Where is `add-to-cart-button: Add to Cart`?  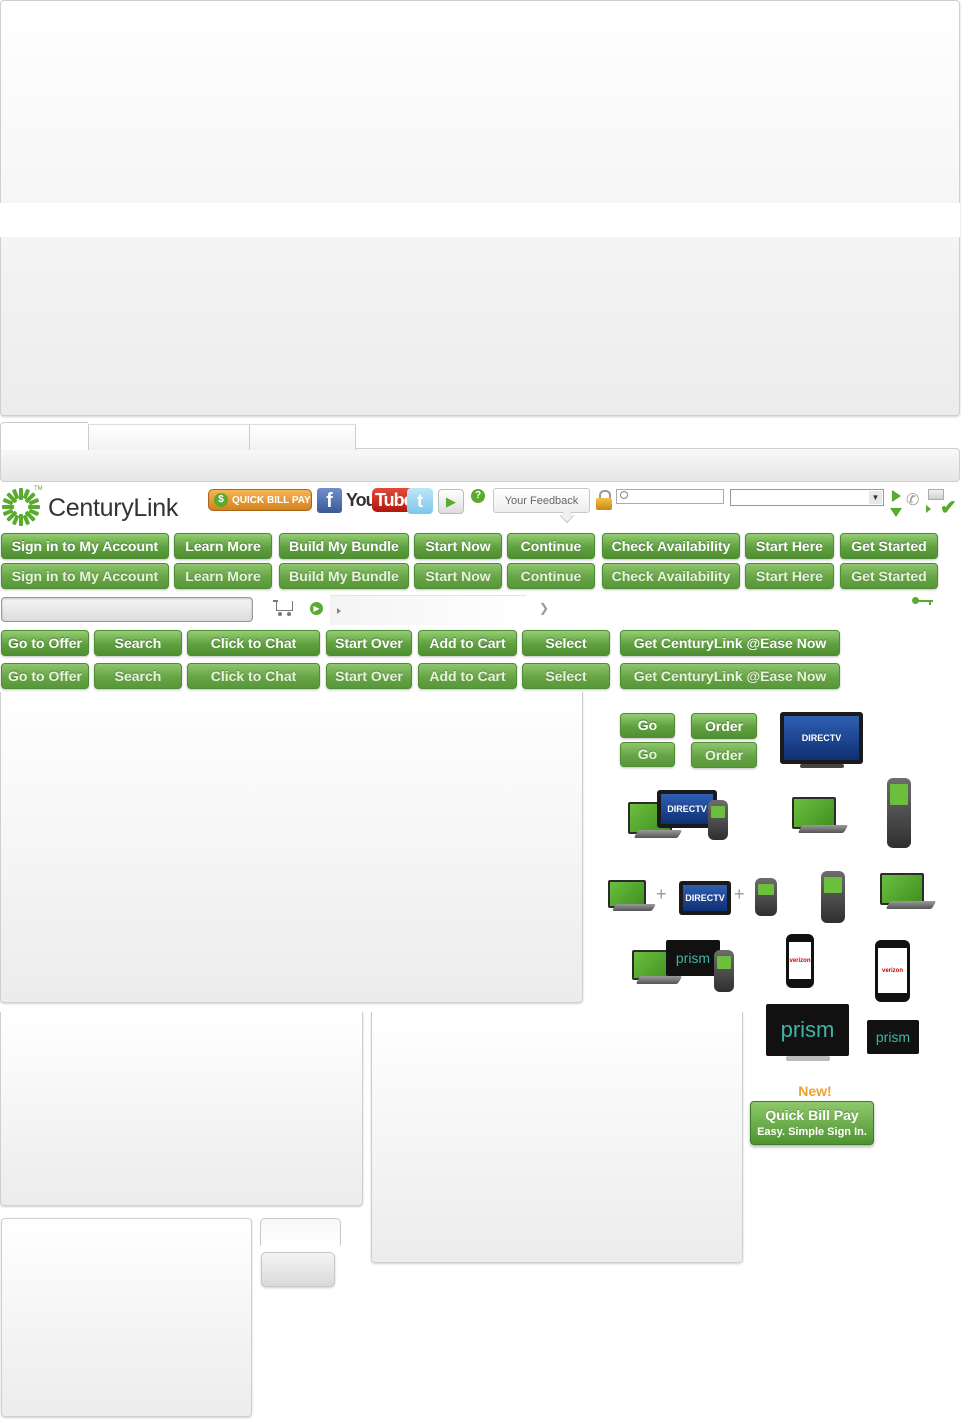 add-to-cart-button: Add to Cart is located at coordinates (467, 643).